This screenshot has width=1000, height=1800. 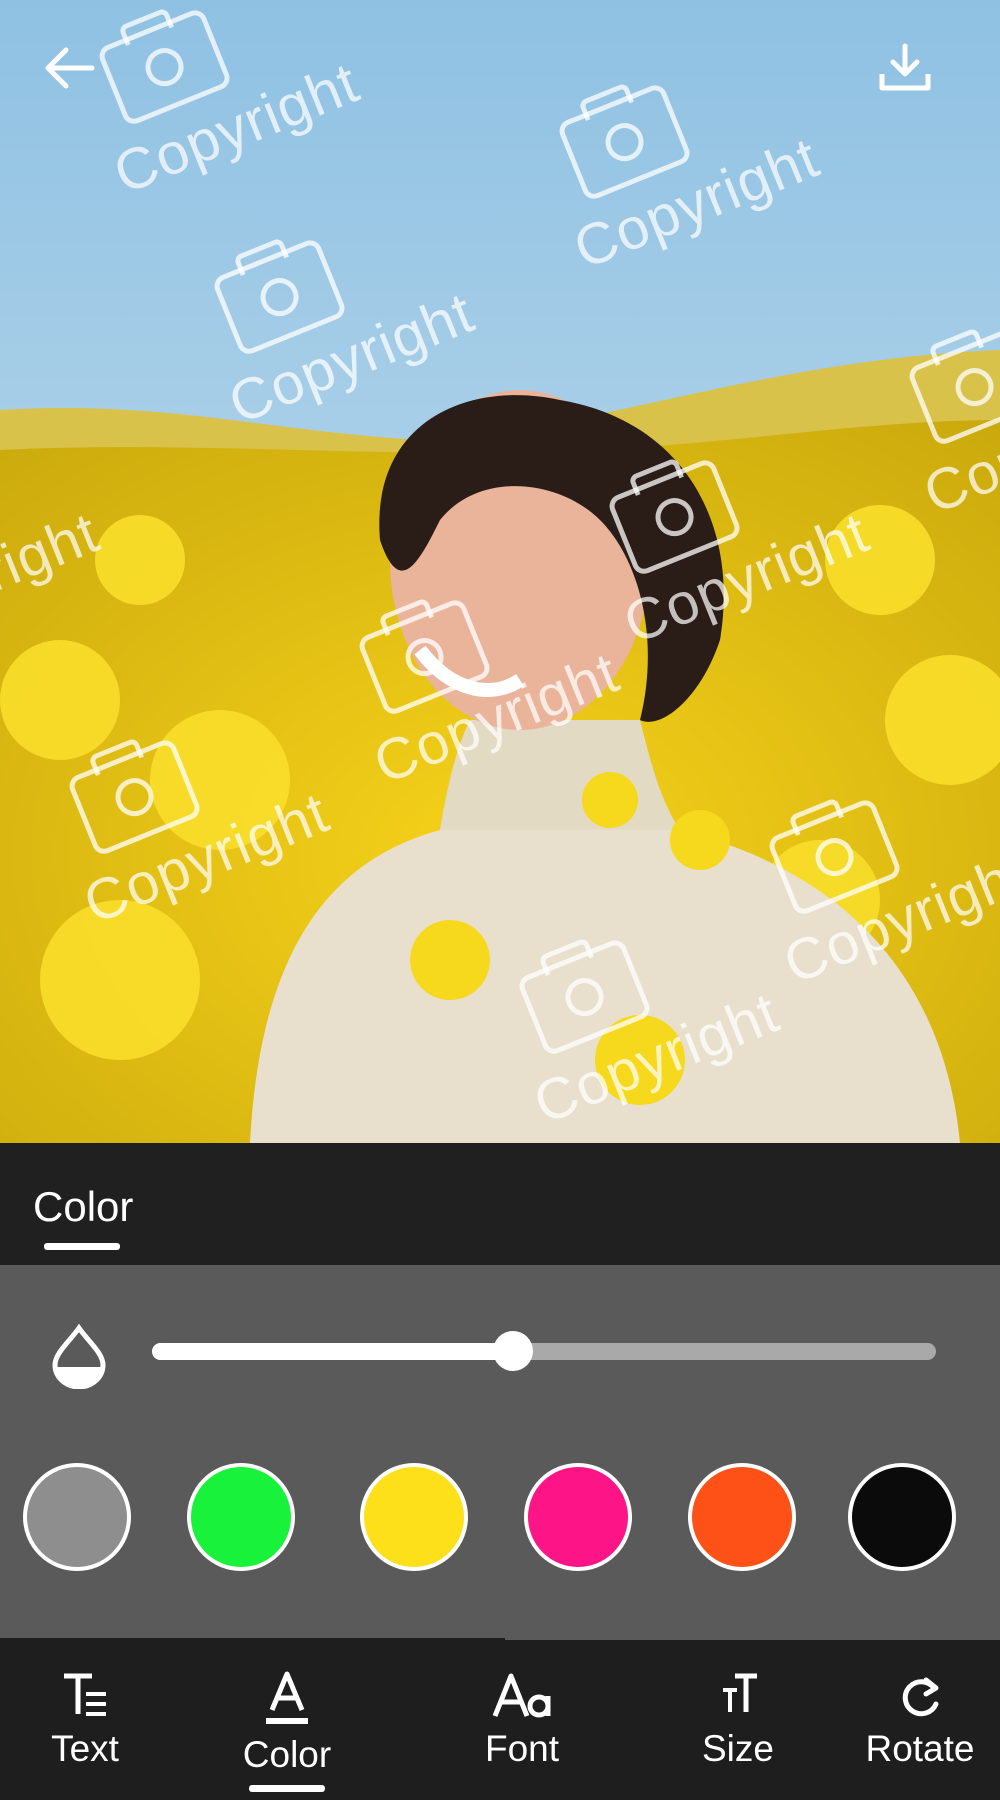 What do you see at coordinates (738, 1719) in the screenshot?
I see `tool-size: Size` at bounding box center [738, 1719].